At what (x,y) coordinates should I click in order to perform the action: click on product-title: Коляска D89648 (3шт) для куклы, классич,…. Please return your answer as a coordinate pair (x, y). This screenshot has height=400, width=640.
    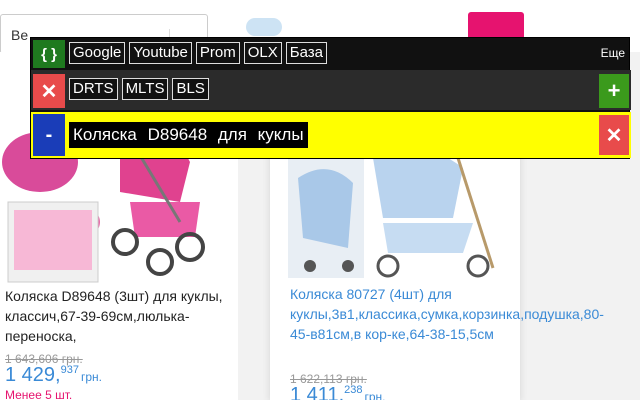
    Looking at the image, I should click on (117, 316).